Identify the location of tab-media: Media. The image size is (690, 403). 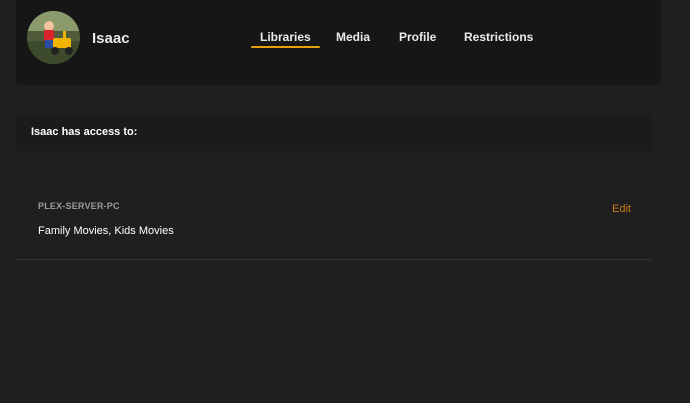
(353, 37).